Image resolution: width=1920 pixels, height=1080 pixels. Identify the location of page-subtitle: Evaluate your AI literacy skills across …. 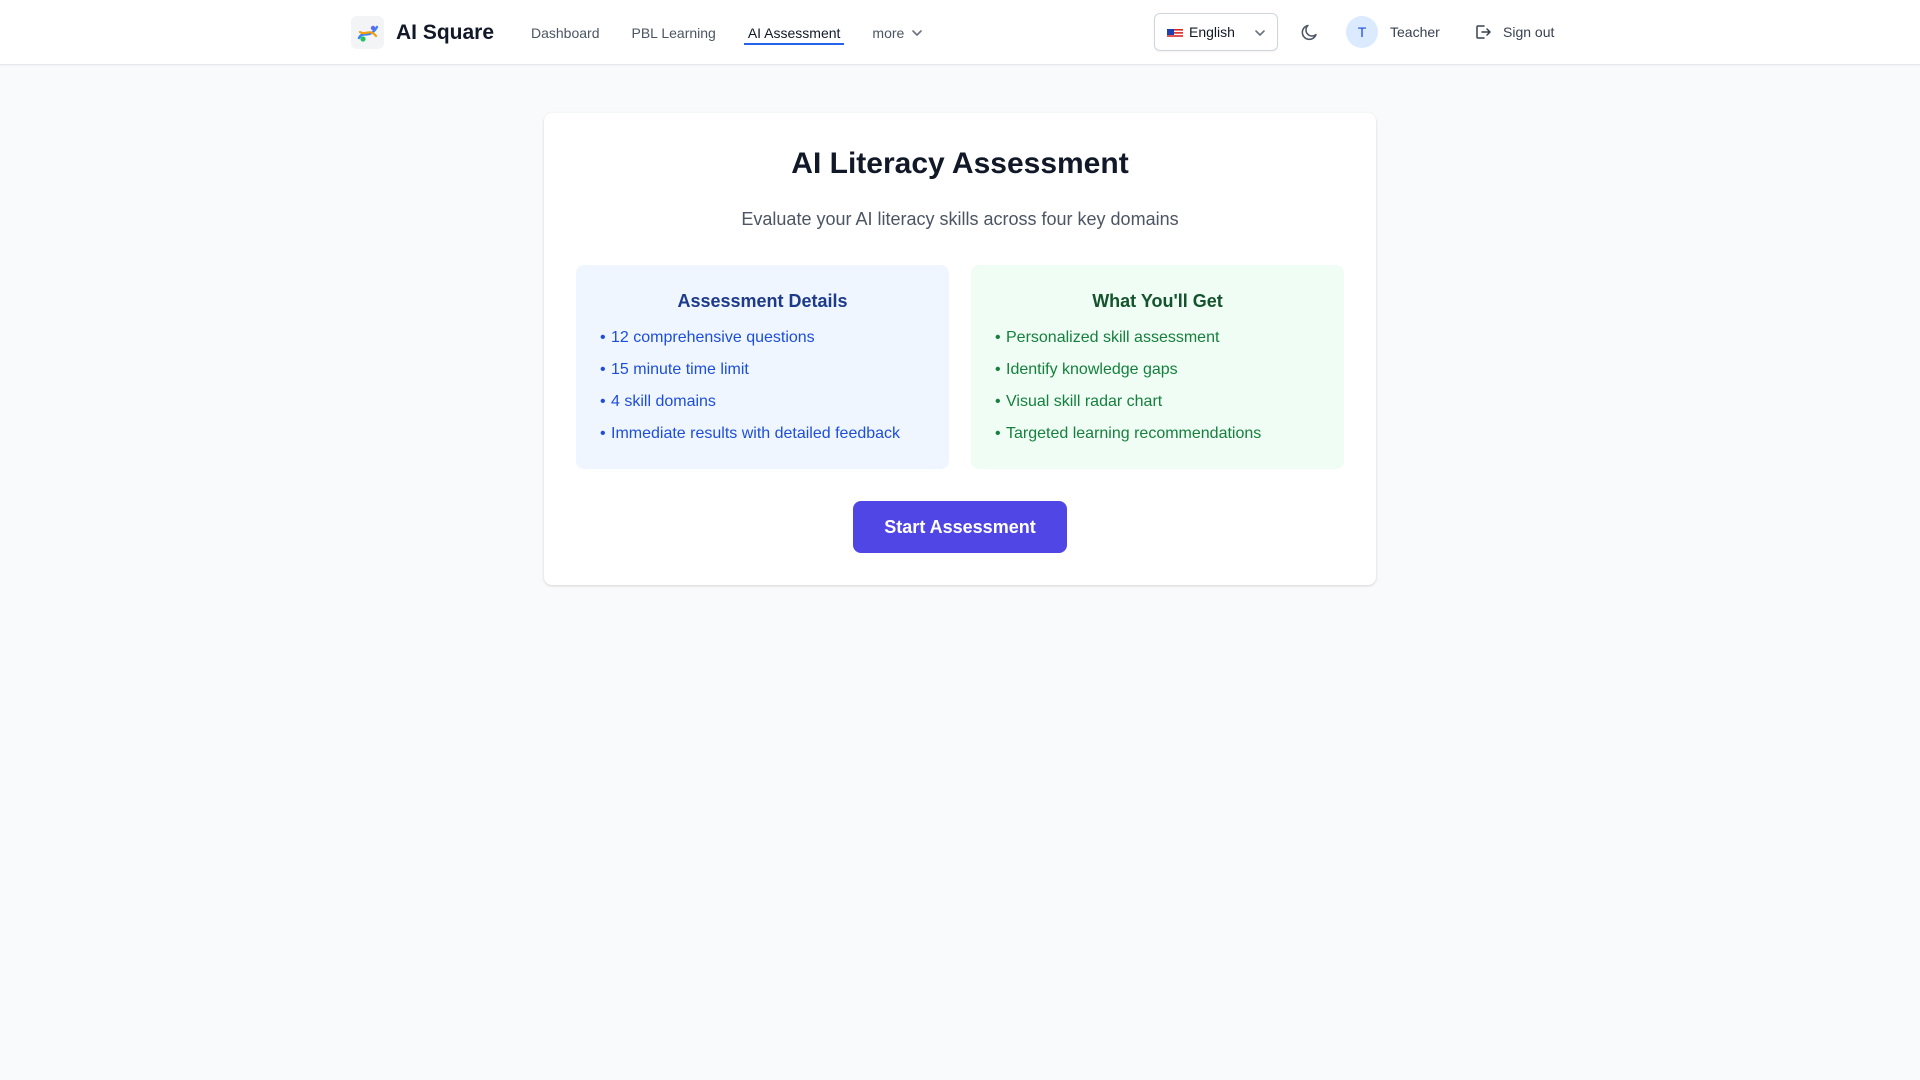
(960, 219).